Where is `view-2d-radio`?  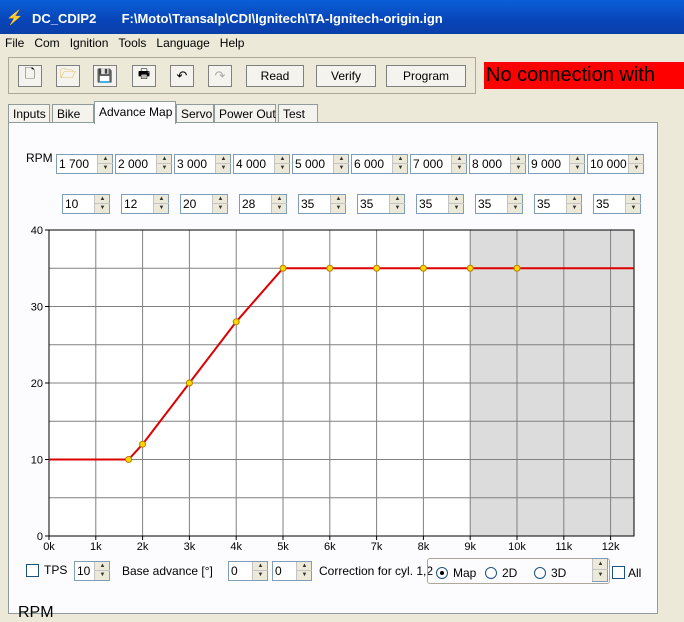
view-2d-radio is located at coordinates (491, 573).